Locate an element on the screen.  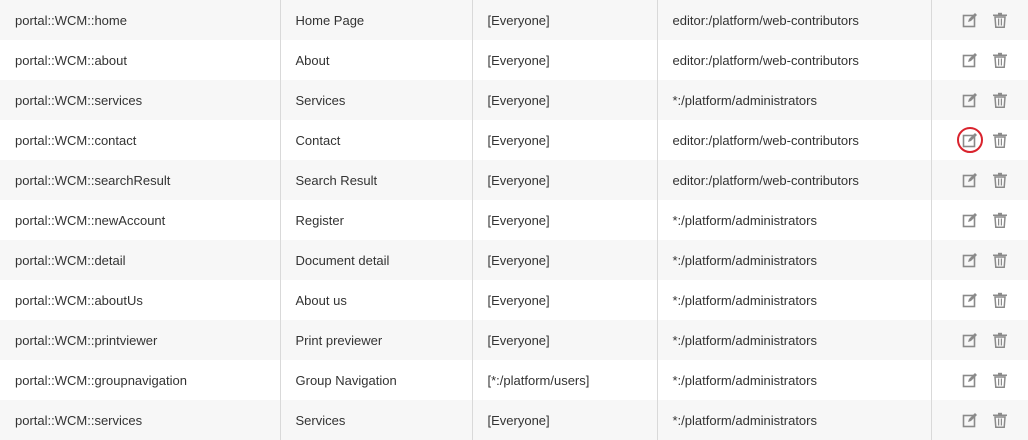
title-cell: Services is located at coordinates (376, 420).